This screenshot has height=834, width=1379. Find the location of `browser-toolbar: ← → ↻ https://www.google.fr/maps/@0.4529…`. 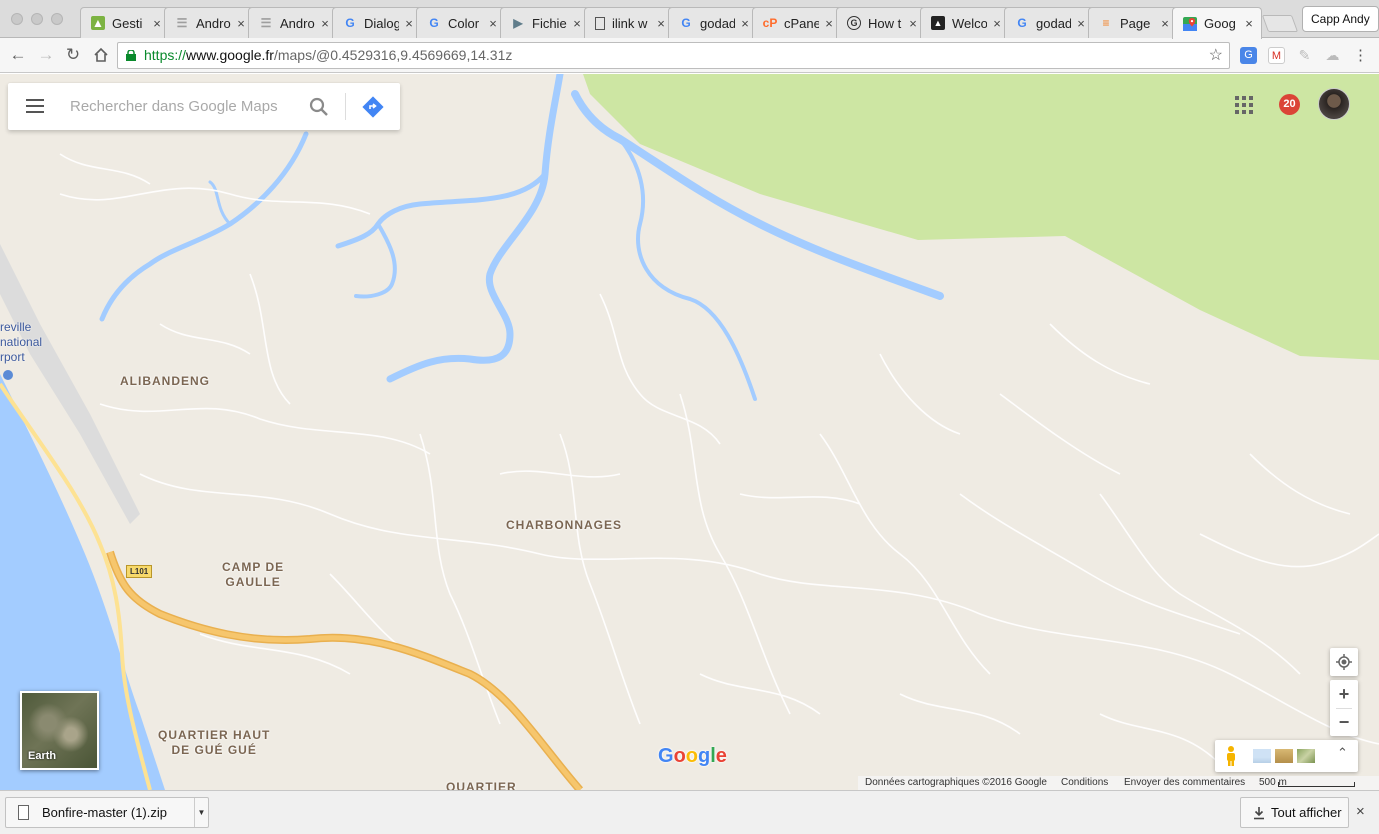

browser-toolbar: ← → ↻ https://www.google.fr/maps/@0.4529… is located at coordinates (689, 55).